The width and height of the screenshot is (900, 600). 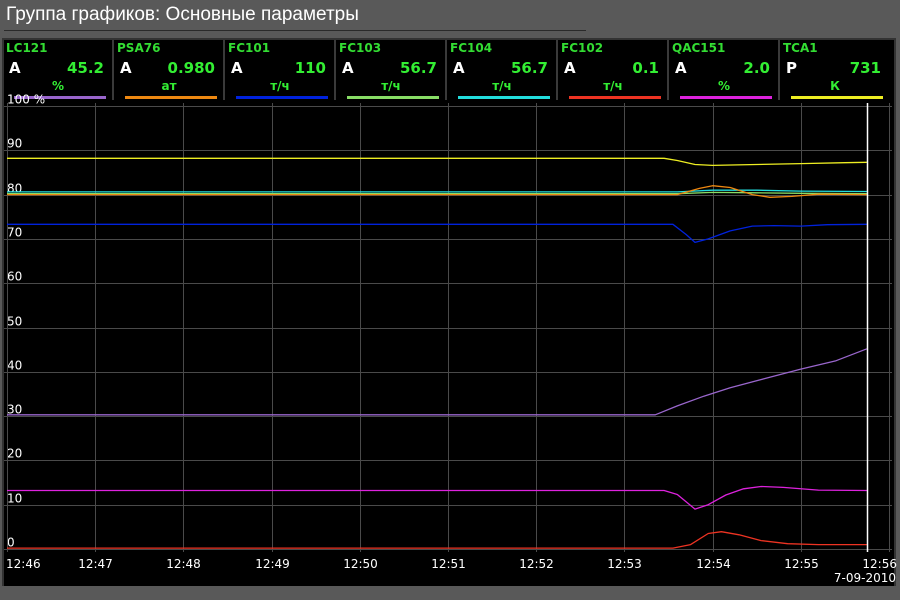 What do you see at coordinates (183, 564) in the screenshot?
I see `x-tick-label: 12:48` at bounding box center [183, 564].